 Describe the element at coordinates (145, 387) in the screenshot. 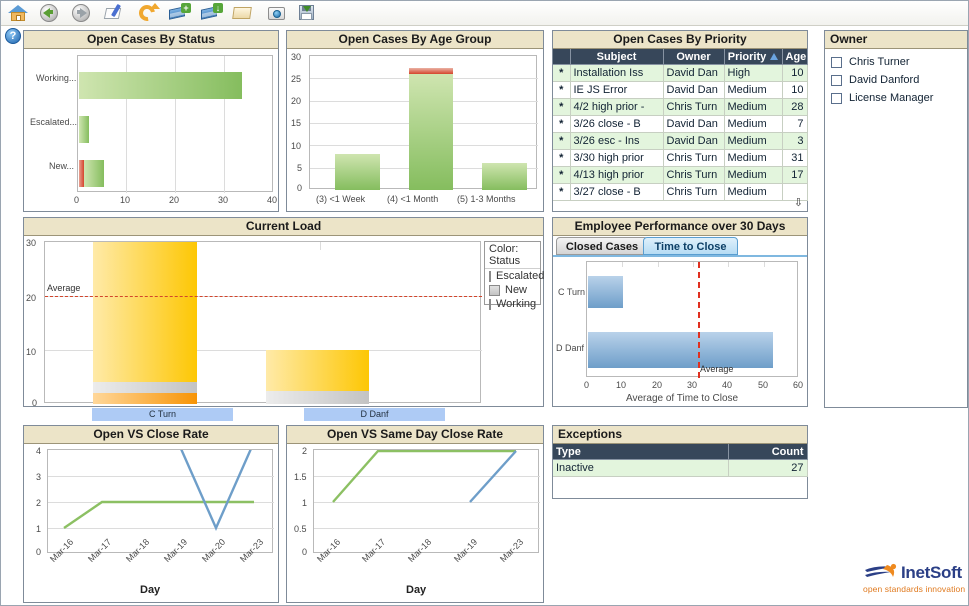

I see `bar-cturn-new` at that location.